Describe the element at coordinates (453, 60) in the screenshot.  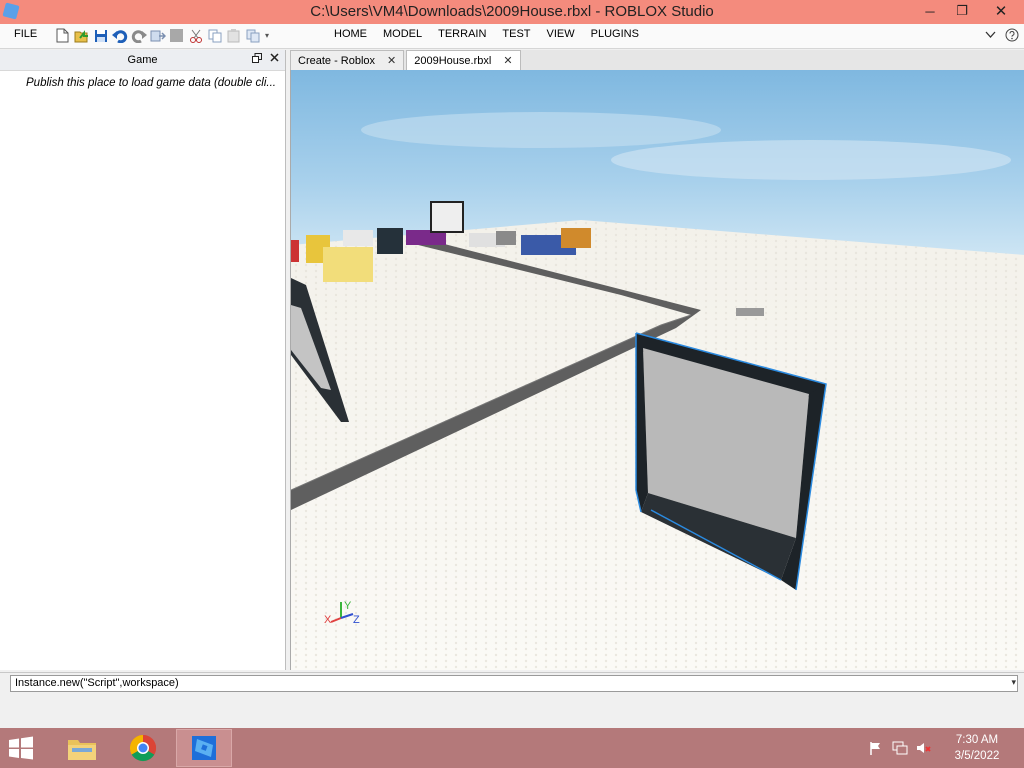
I see `tab-label: 2009House.rbxl` at that location.